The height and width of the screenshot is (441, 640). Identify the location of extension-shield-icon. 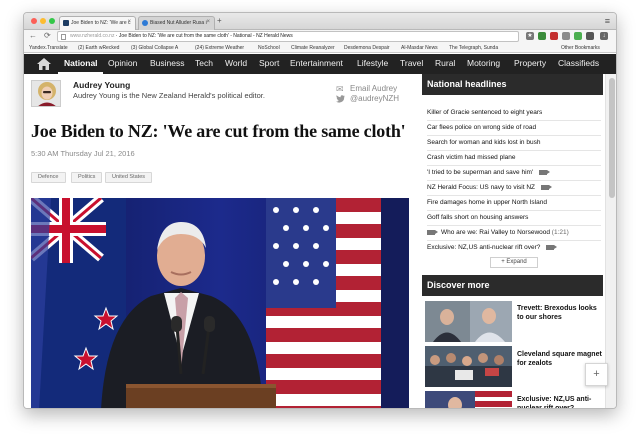
(578, 36).